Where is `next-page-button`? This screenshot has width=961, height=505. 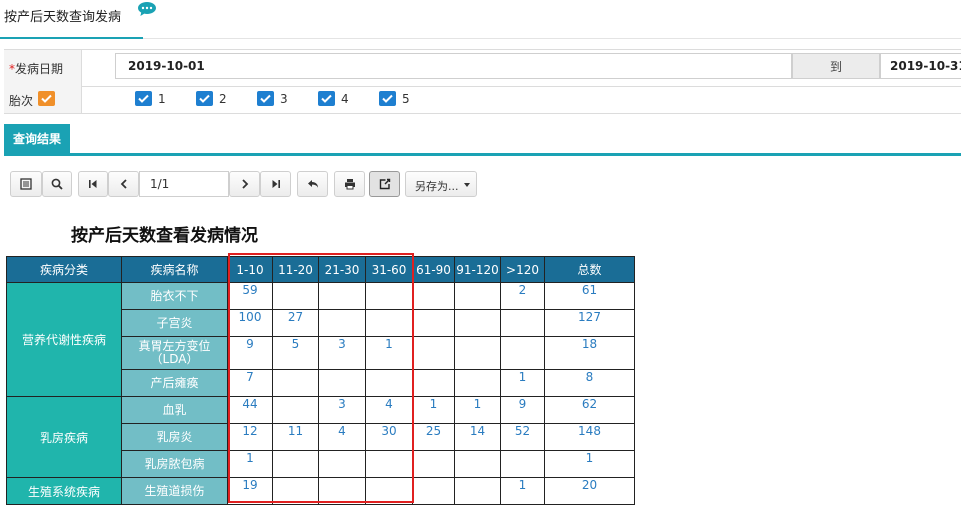
next-page-button is located at coordinates (244, 184).